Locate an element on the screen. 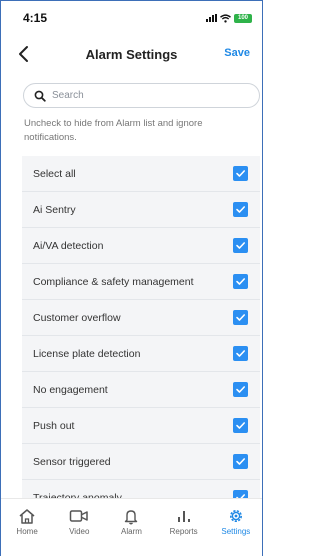 The image size is (320, 556). tab-reports: Reports is located at coordinates (184, 531).